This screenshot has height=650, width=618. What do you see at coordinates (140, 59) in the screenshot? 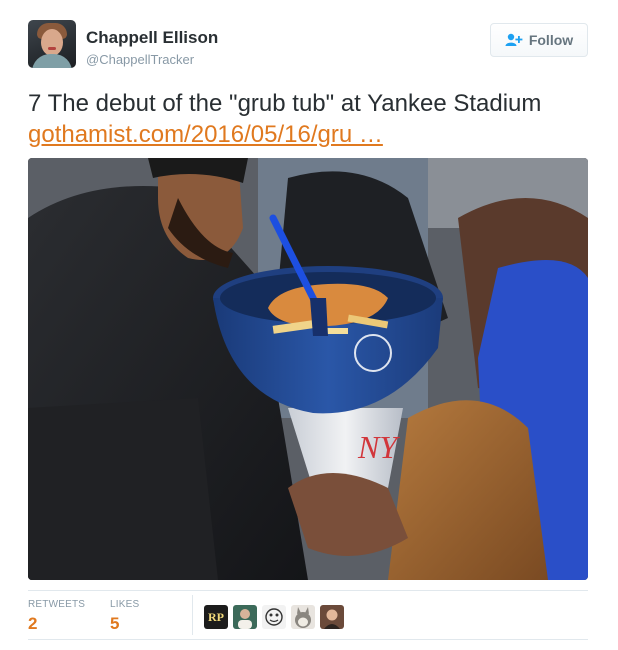
I see `user-handle: @ChappellTracker` at bounding box center [140, 59].